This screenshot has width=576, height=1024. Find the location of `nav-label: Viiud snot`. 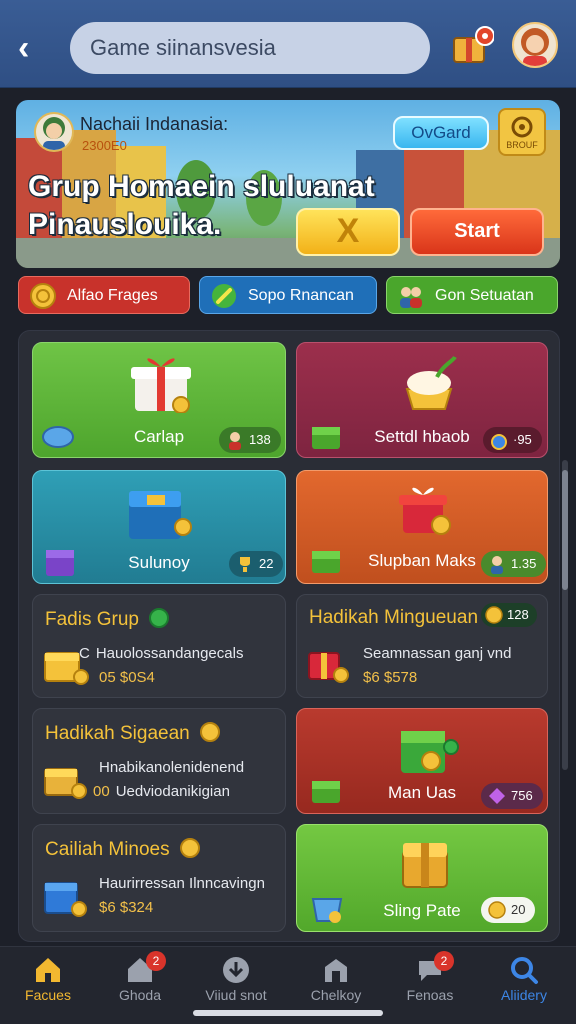

nav-label: Viiud snot is located at coordinates (236, 995).